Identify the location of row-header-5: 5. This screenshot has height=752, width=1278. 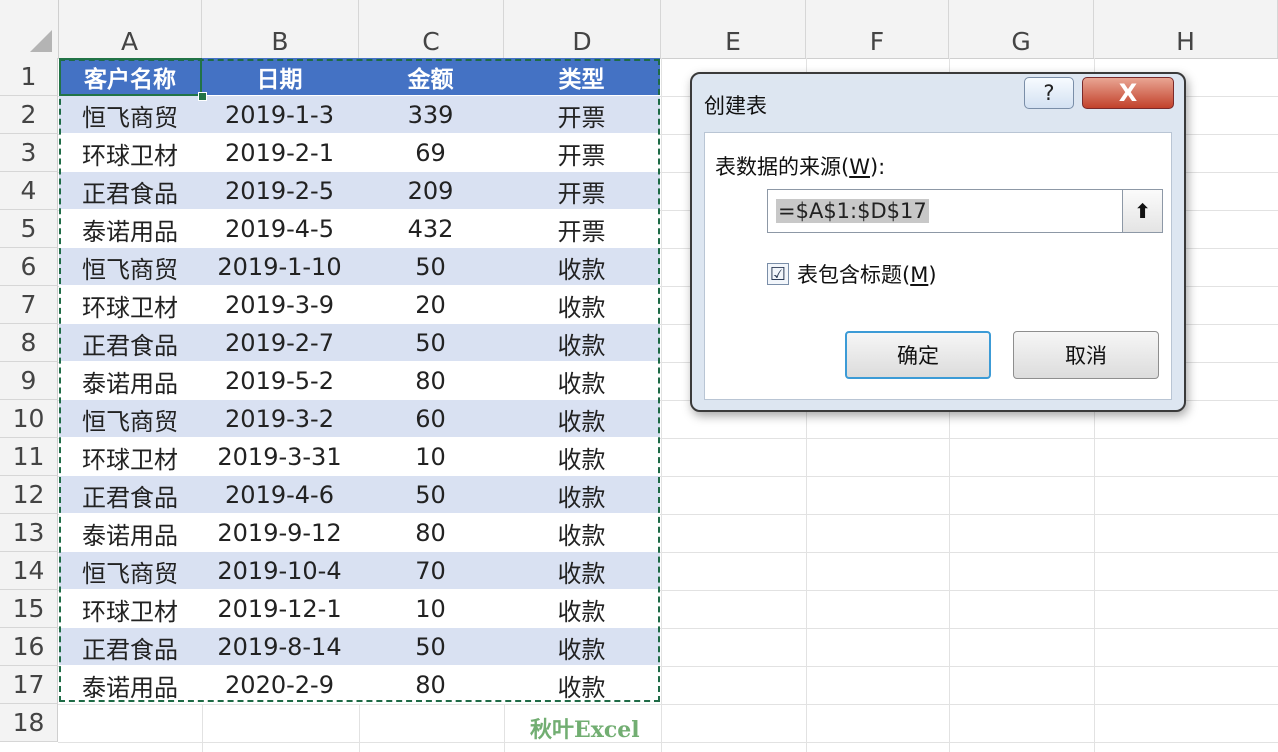
(29, 229).